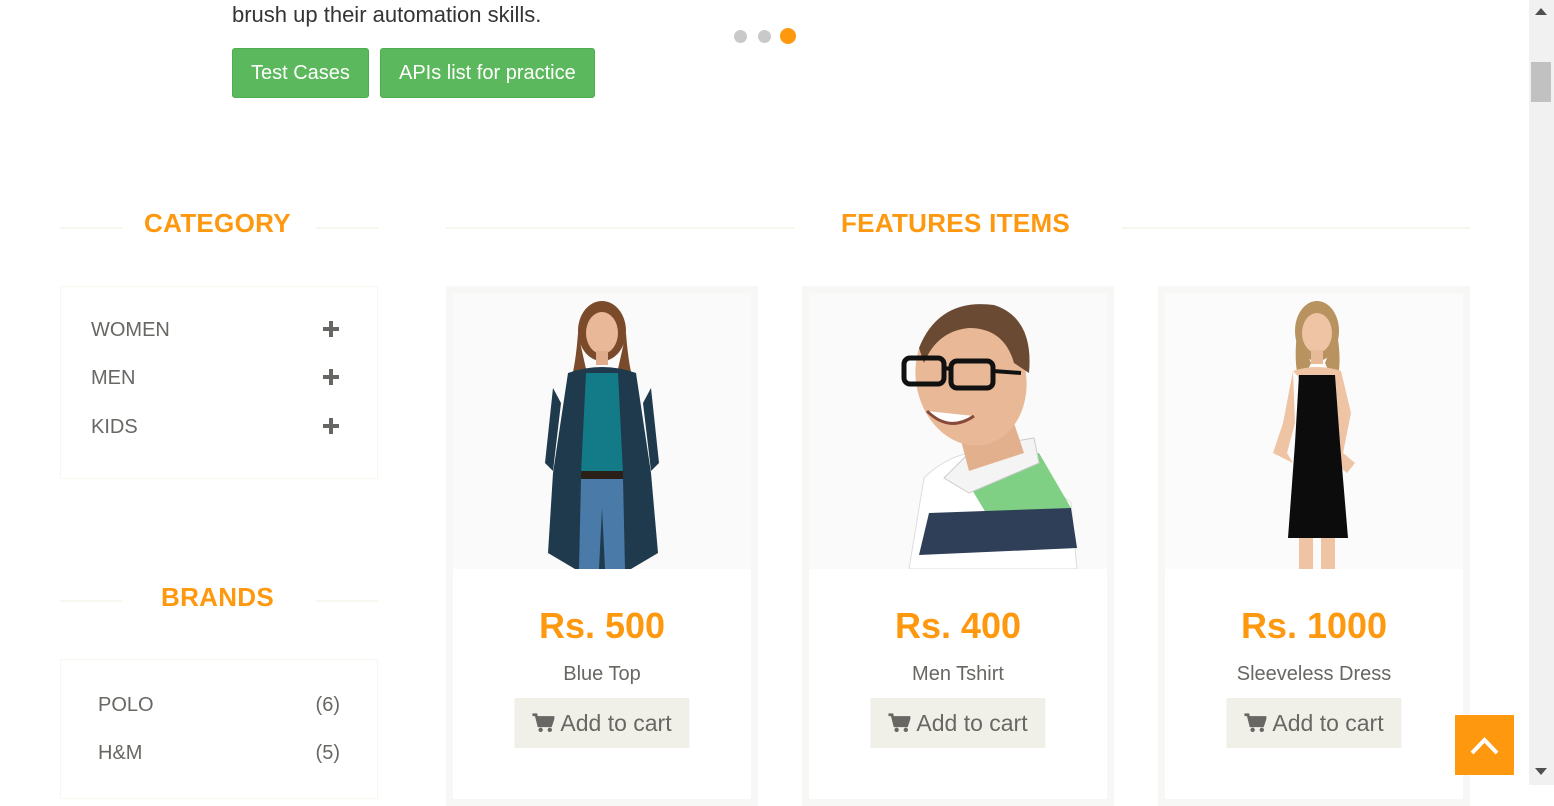  Describe the element at coordinates (1314, 674) in the screenshot. I see `product-name: Sleeveless Dress` at that location.